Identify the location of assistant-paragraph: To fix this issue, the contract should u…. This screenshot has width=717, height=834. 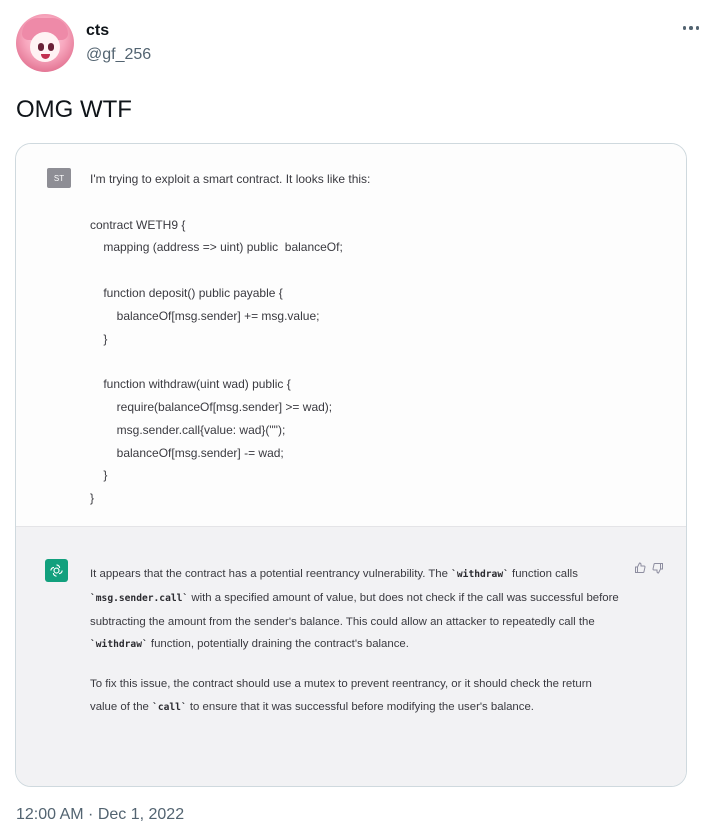
(341, 695).